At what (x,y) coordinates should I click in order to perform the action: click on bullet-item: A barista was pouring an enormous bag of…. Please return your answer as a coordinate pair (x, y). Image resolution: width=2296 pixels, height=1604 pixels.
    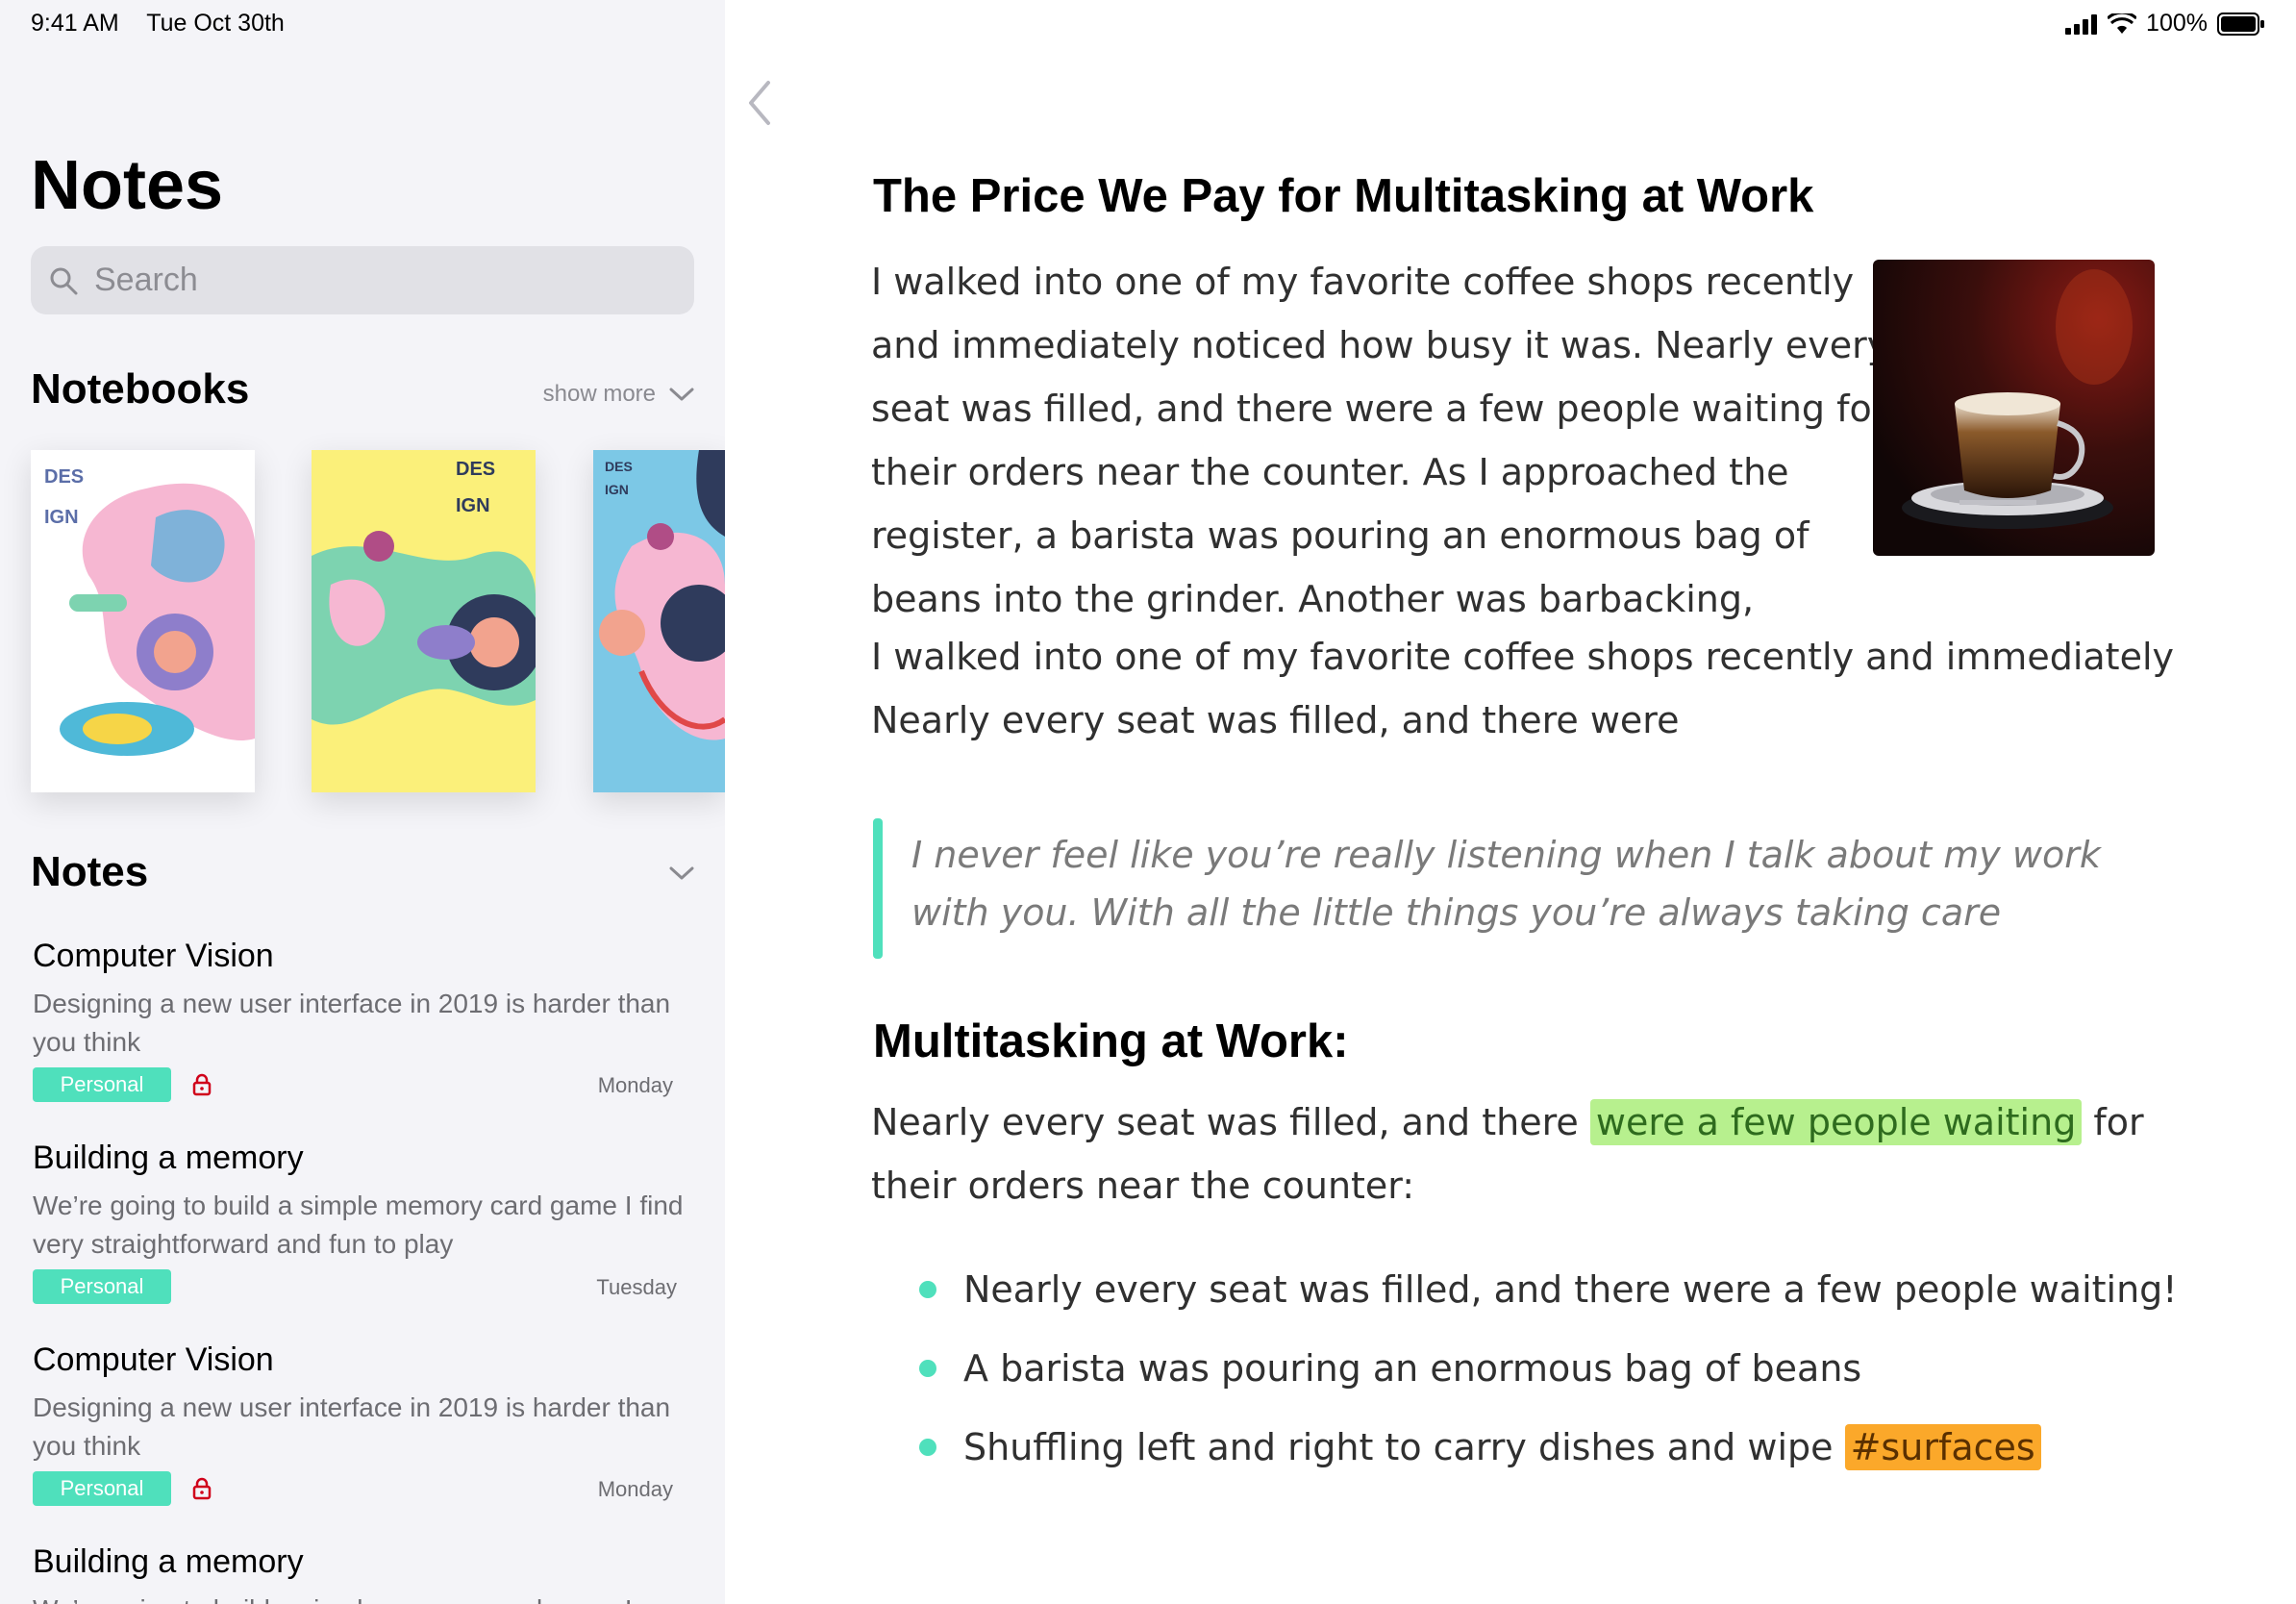
    Looking at the image, I should click on (1548, 1368).